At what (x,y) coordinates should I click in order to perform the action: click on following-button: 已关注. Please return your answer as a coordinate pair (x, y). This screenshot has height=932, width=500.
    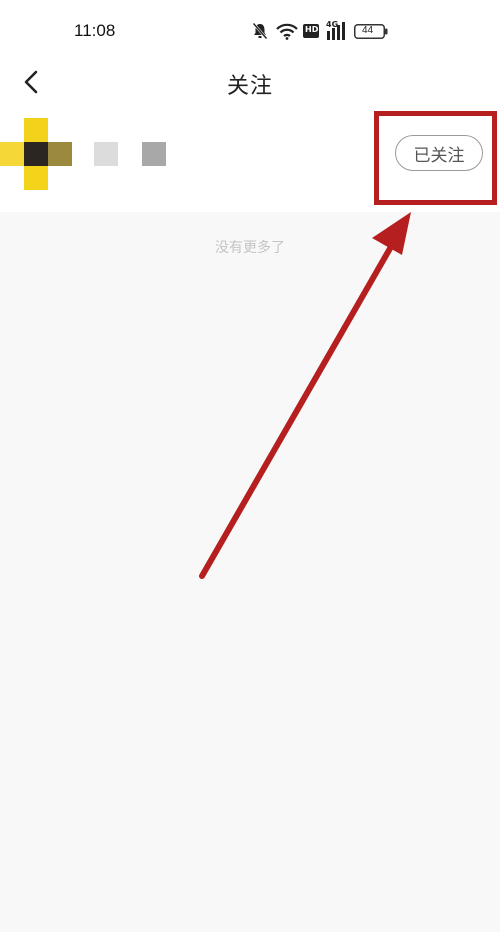
    Looking at the image, I should click on (439, 153).